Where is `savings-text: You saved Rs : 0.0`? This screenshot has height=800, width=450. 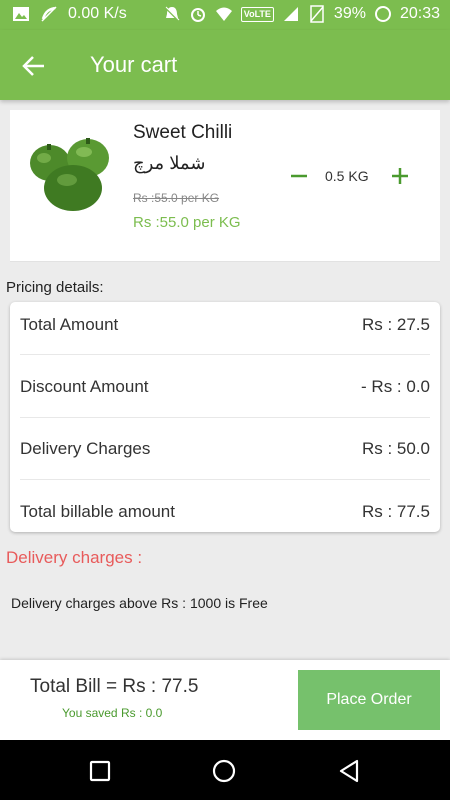 savings-text: You saved Rs : 0.0 is located at coordinates (112, 713).